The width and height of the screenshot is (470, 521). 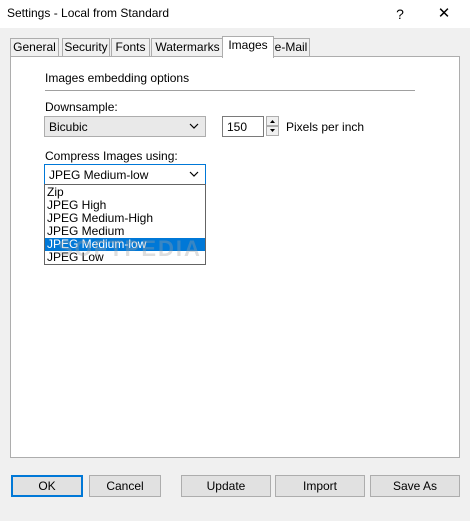 I want to click on resolution-input: 150, so click(x=243, y=126).